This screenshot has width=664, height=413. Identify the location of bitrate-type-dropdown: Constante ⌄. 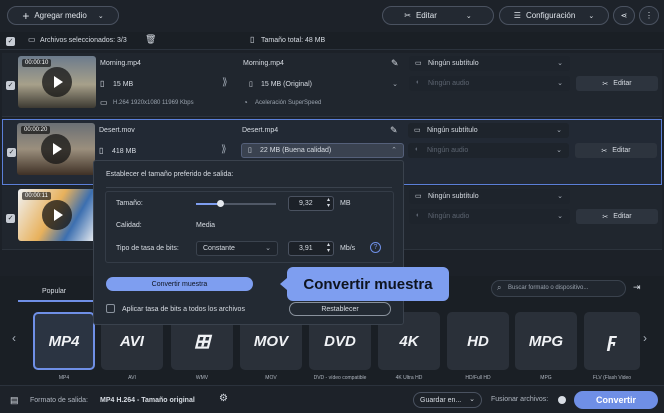
(237, 248).